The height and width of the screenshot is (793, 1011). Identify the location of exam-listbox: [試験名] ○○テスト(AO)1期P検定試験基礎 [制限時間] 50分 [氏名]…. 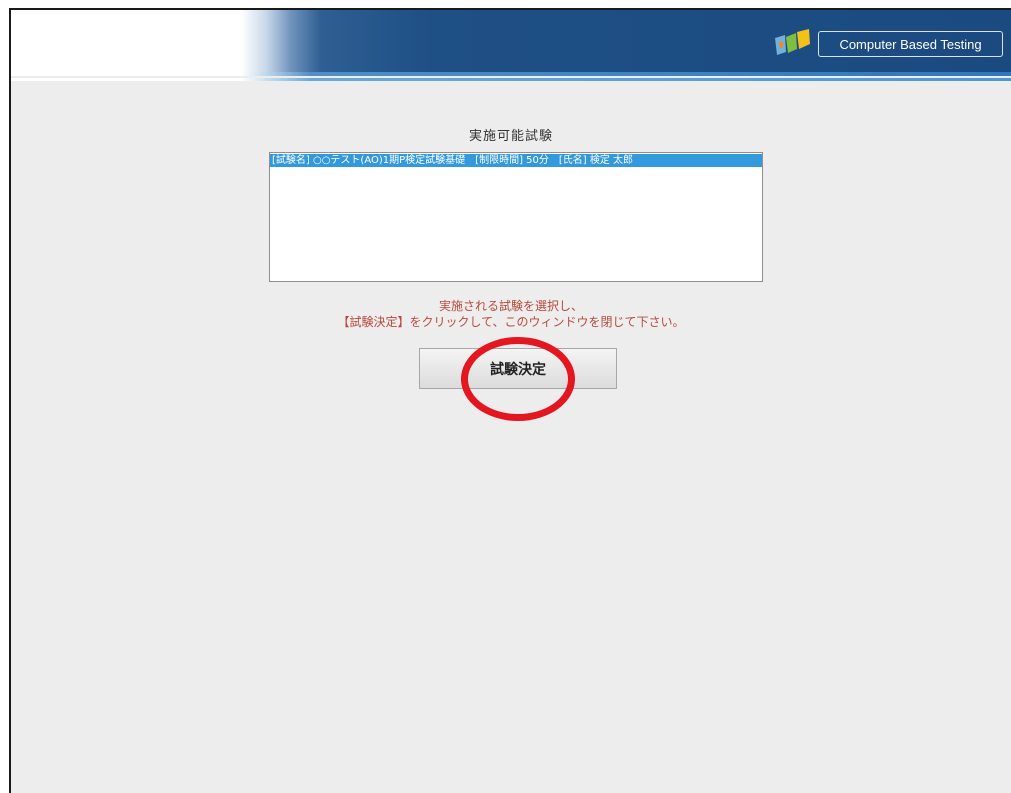
(516, 217).